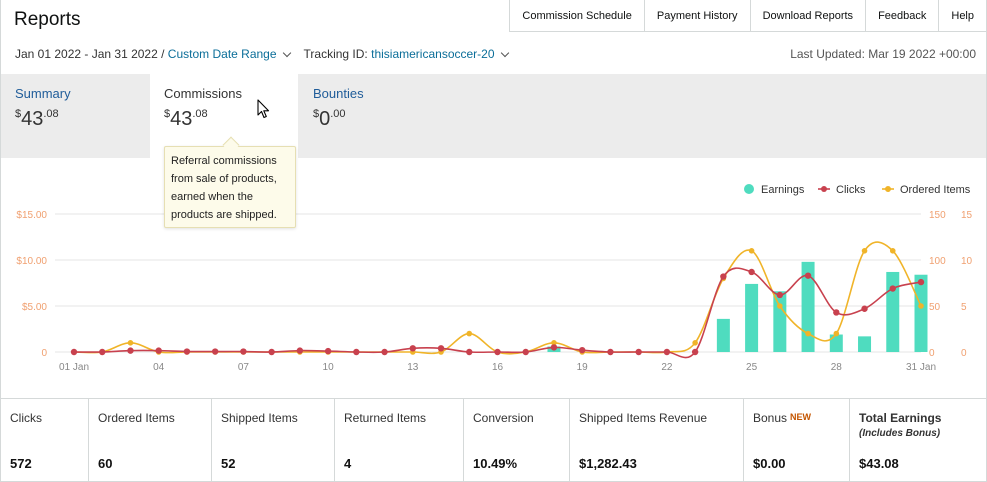 Image resolution: width=987 pixels, height=482 pixels. Describe the element at coordinates (21, 463) in the screenshot. I see `stat-value: 572` at that location.